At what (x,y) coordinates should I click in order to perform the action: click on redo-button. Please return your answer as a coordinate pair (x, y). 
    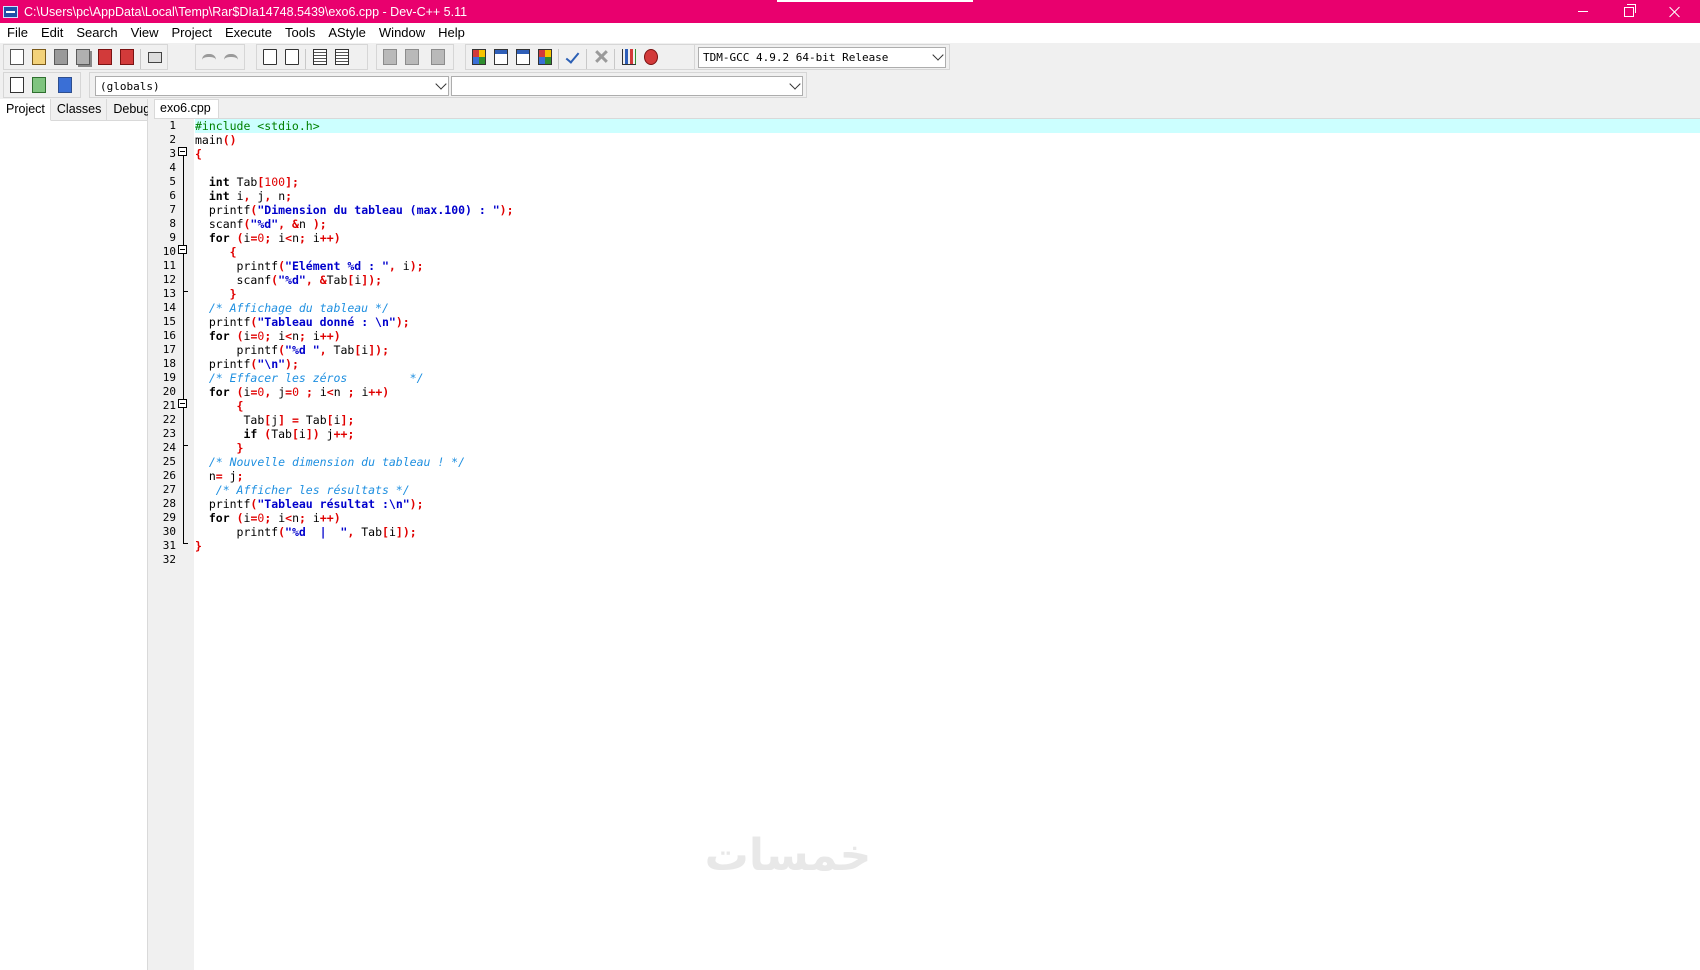
    Looking at the image, I should click on (231, 57).